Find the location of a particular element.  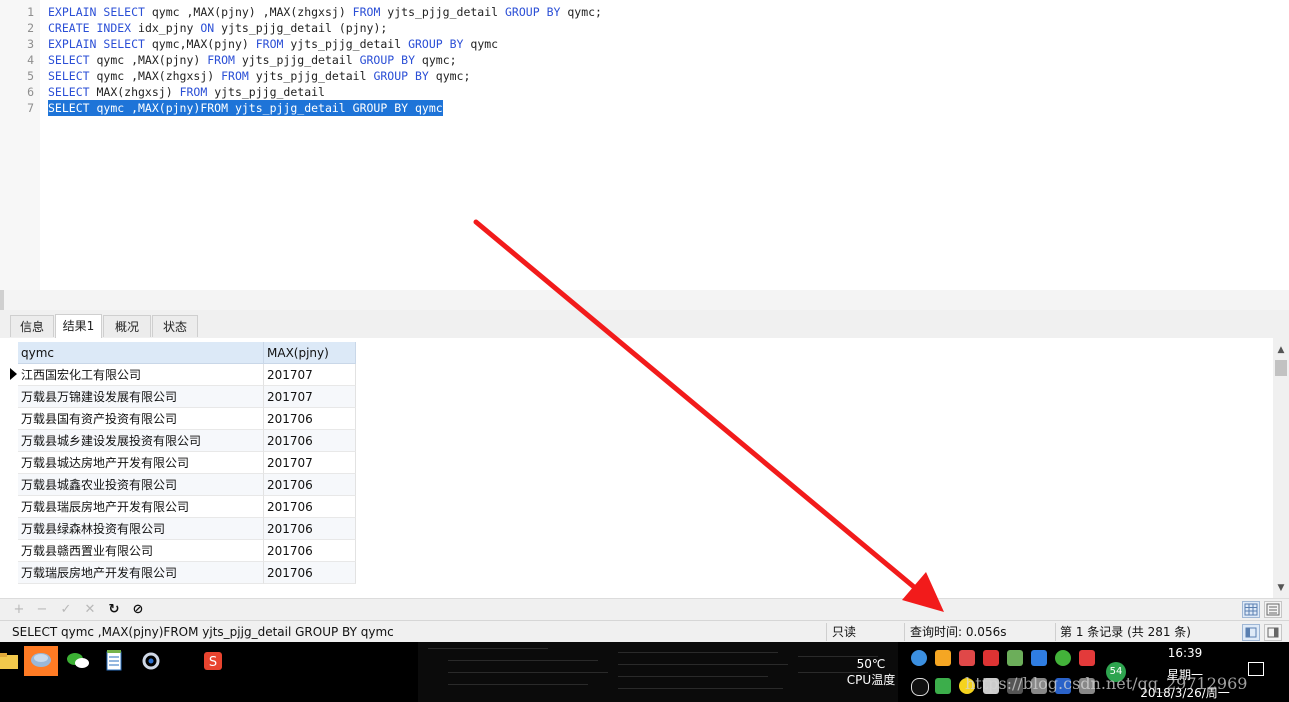

table-row: 万载县城乡建设发展投资有限公司 201706 is located at coordinates (187, 441).